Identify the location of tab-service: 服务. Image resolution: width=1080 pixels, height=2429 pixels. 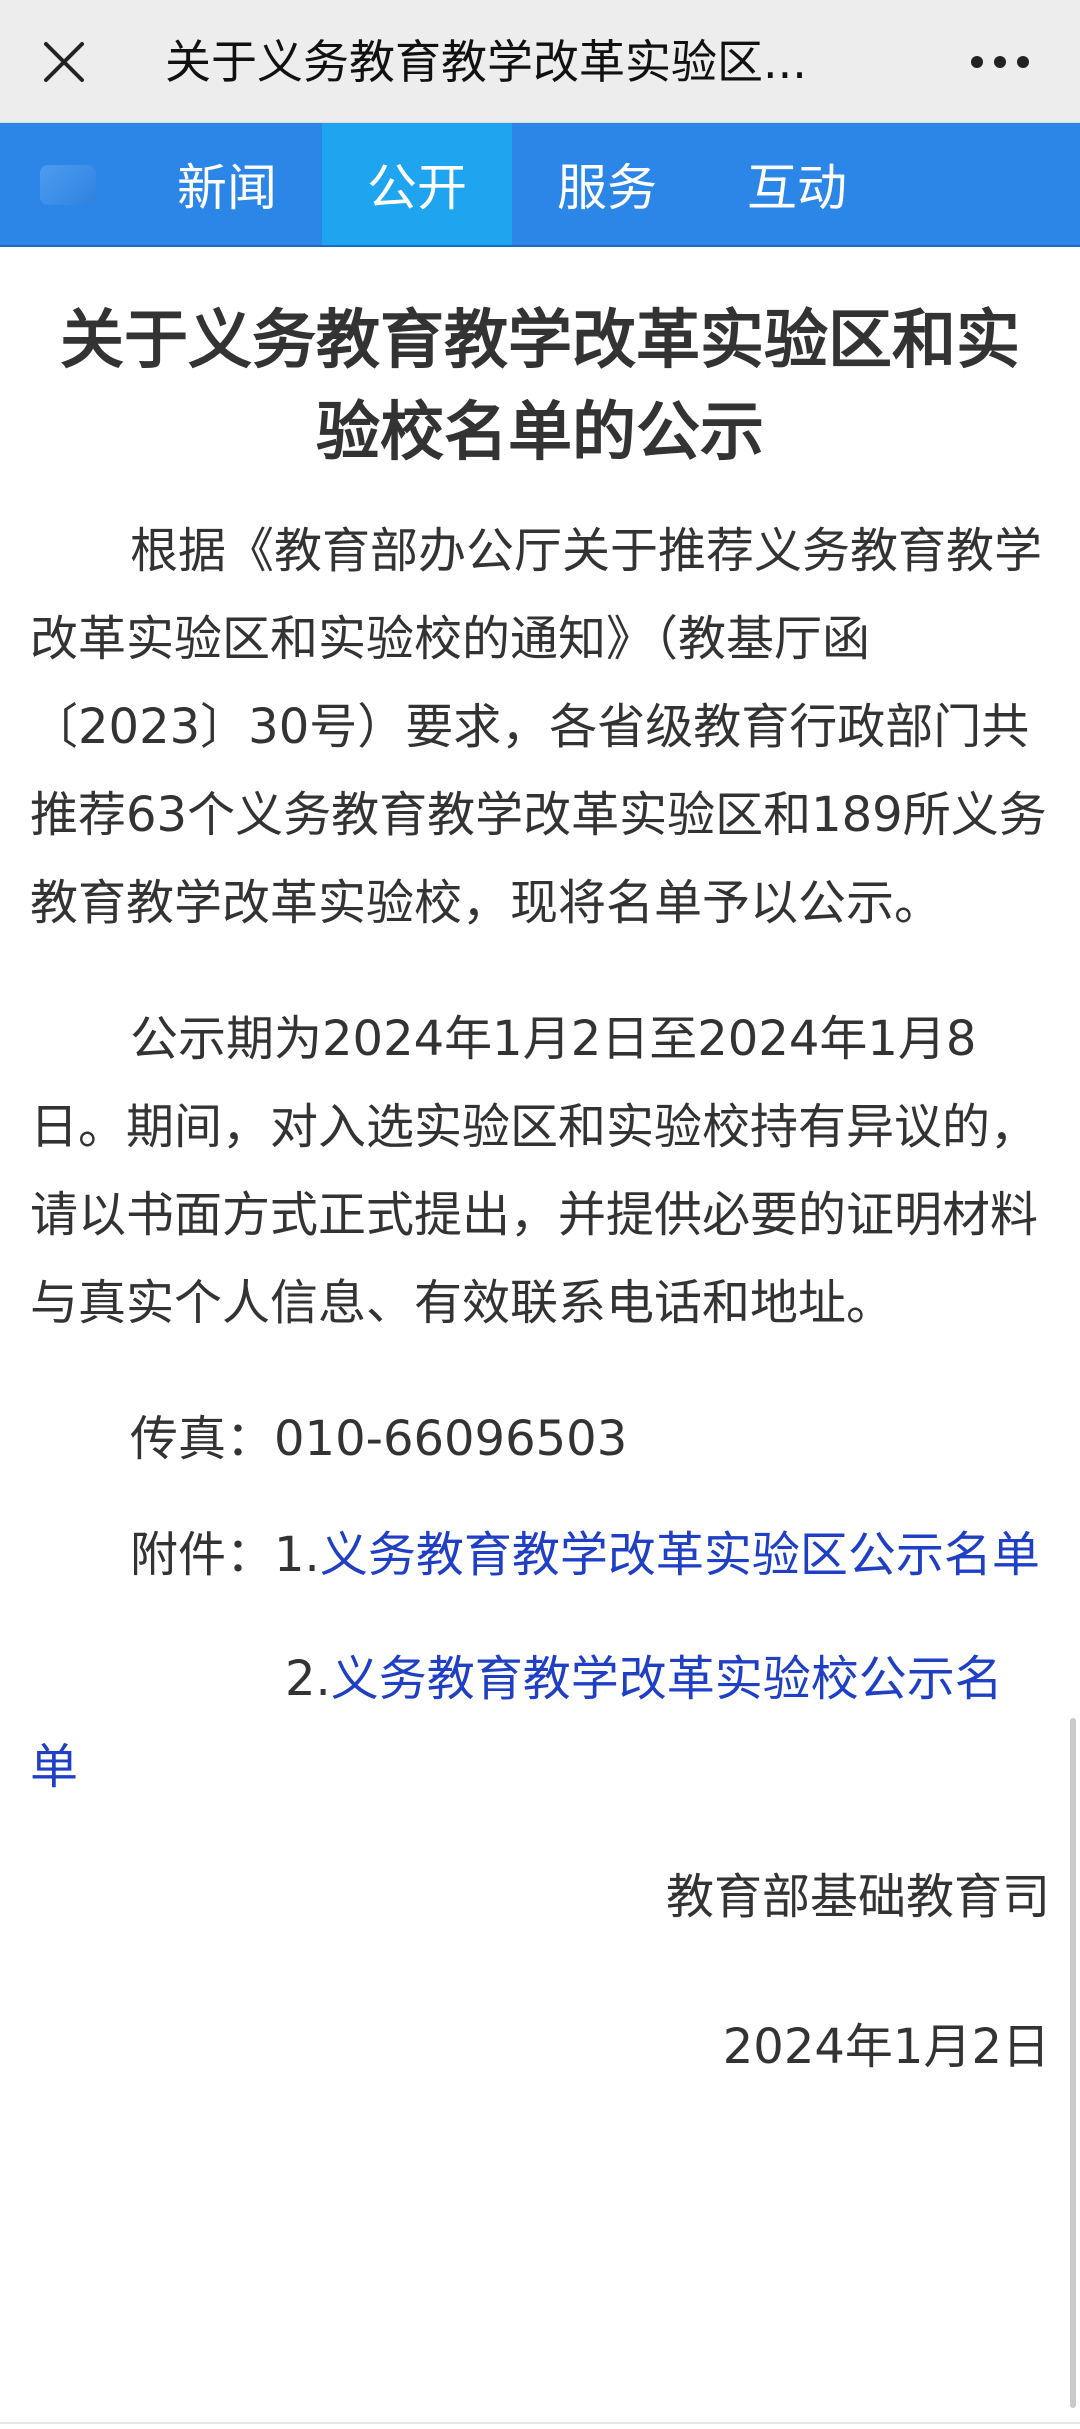
(607, 184).